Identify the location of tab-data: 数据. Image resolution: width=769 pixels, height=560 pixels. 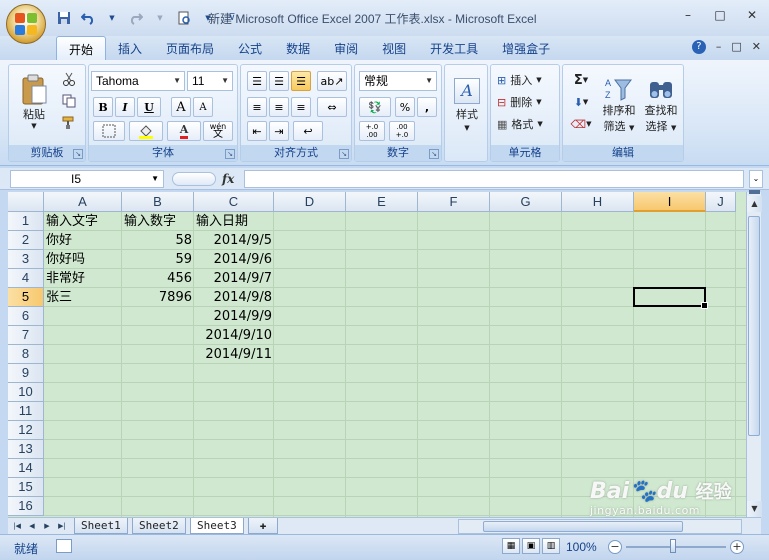
(298, 48).